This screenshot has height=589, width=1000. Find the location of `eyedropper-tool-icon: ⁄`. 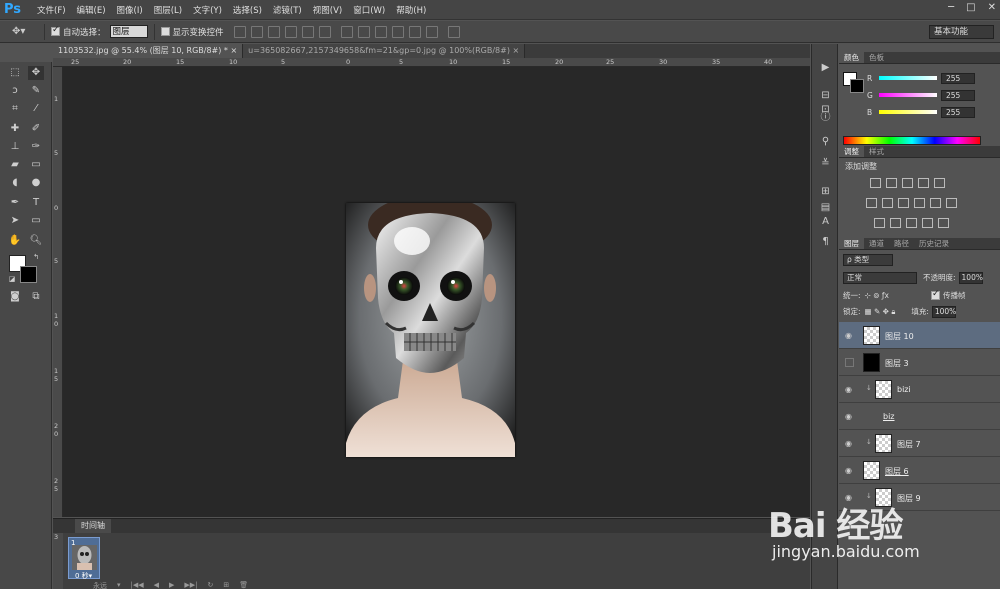

eyedropper-tool-icon: ⁄ is located at coordinates (36, 109).